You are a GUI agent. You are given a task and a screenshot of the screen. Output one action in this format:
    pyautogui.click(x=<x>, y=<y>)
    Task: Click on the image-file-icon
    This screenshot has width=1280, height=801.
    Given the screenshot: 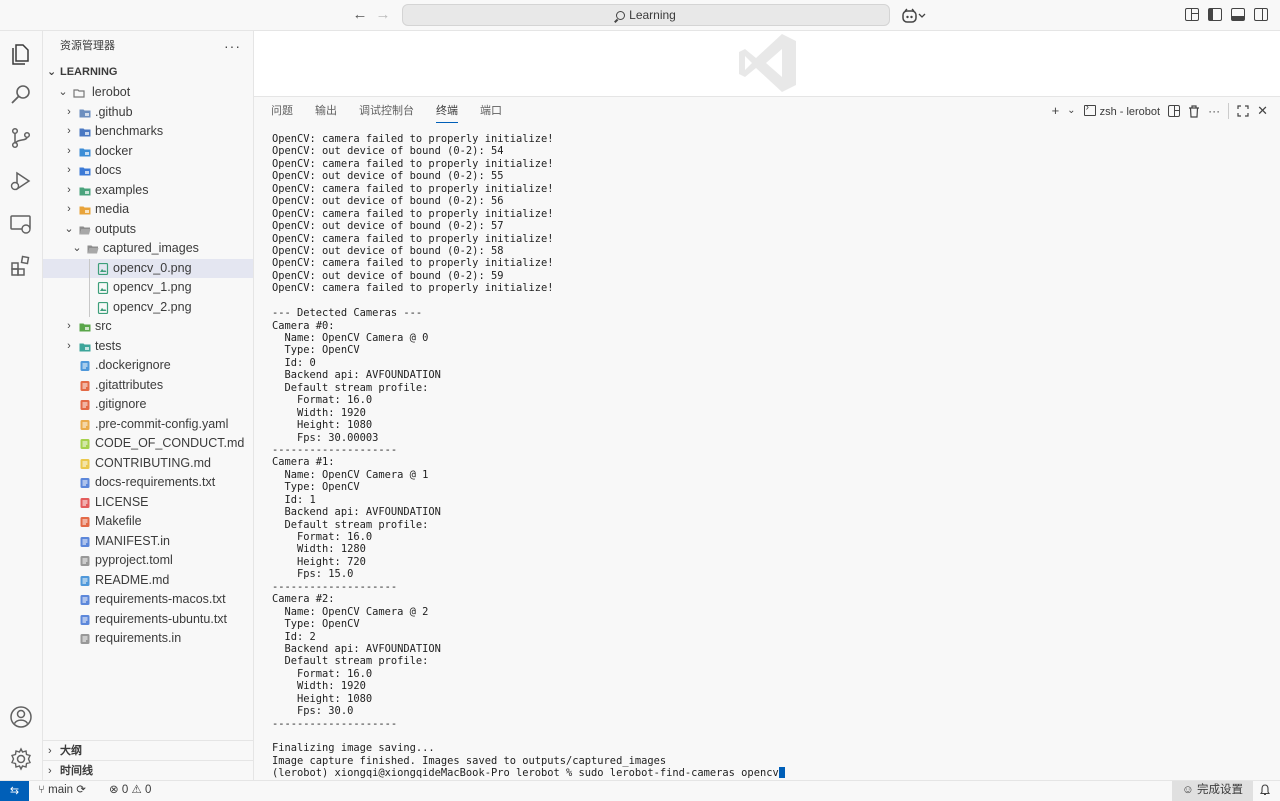 What is the action you would take?
    pyautogui.click(x=103, y=288)
    